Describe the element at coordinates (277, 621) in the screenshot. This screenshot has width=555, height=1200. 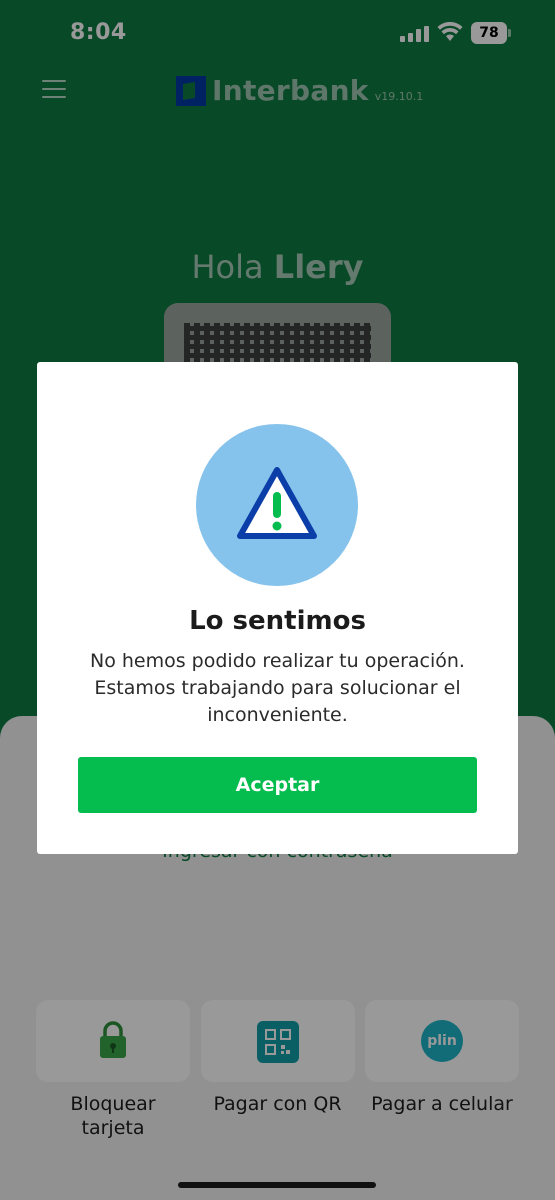
I see `dialog-title: Lo sentimos` at that location.